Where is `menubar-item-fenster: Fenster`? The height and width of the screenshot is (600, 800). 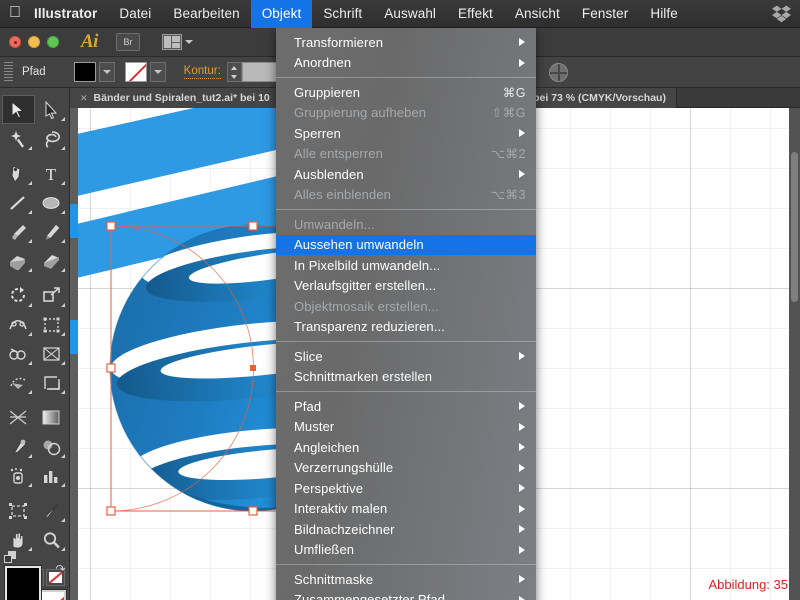
menubar-item-fenster: Fenster is located at coordinates (605, 14).